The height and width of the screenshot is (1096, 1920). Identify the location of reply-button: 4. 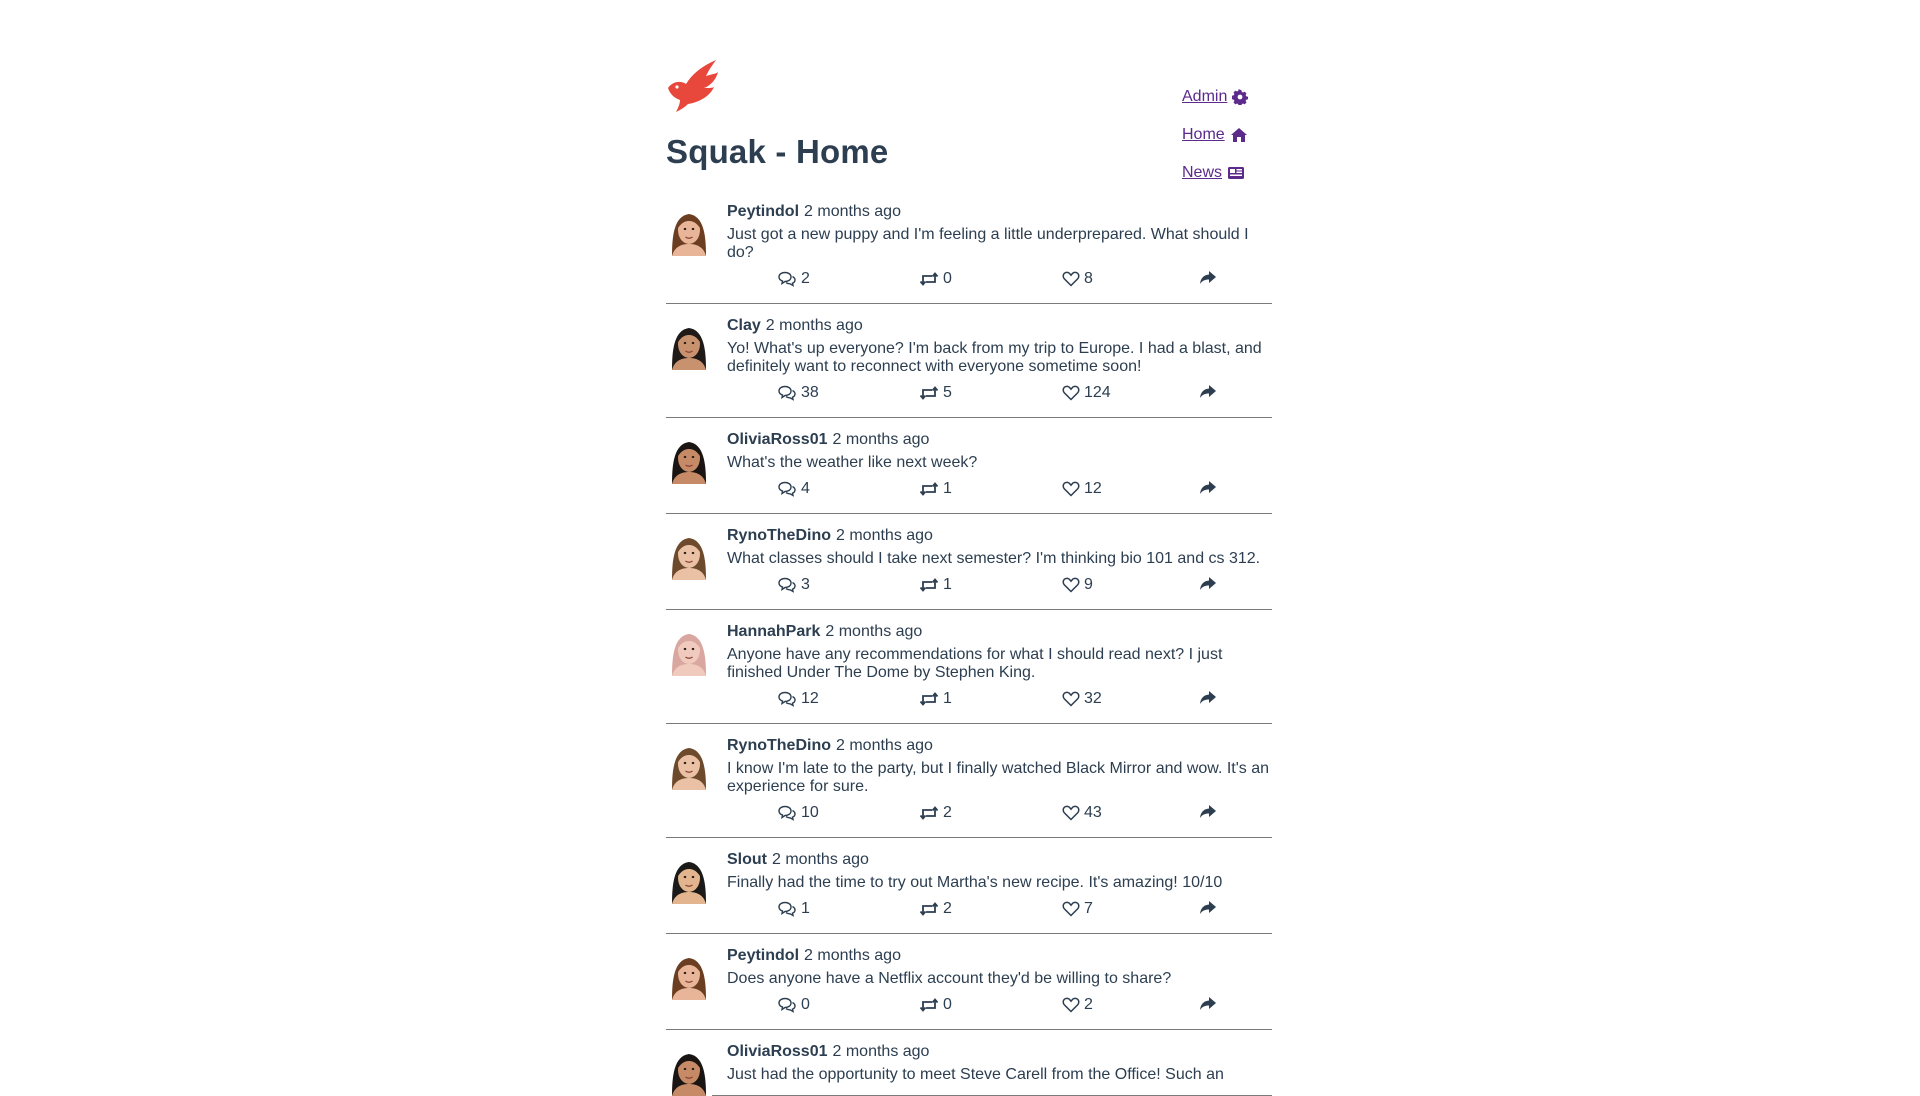
(793, 489).